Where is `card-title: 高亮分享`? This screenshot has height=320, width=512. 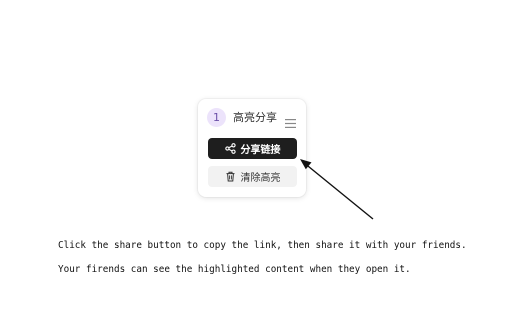 card-title: 高亮分享 is located at coordinates (255, 117).